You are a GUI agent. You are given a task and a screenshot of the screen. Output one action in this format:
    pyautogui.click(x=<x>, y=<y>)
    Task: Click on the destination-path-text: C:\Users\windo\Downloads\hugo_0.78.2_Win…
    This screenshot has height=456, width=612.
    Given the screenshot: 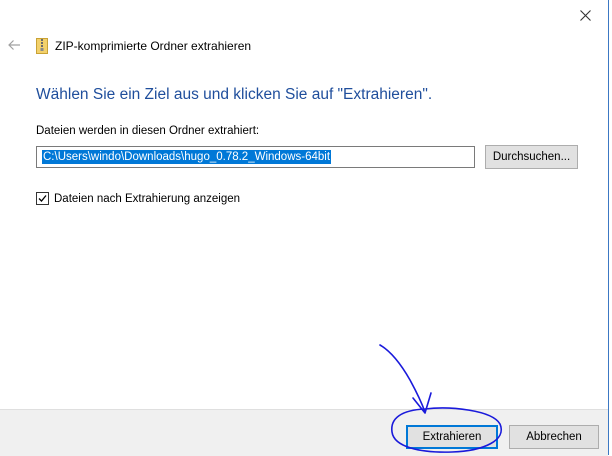 What is the action you would take?
    pyautogui.click(x=187, y=157)
    